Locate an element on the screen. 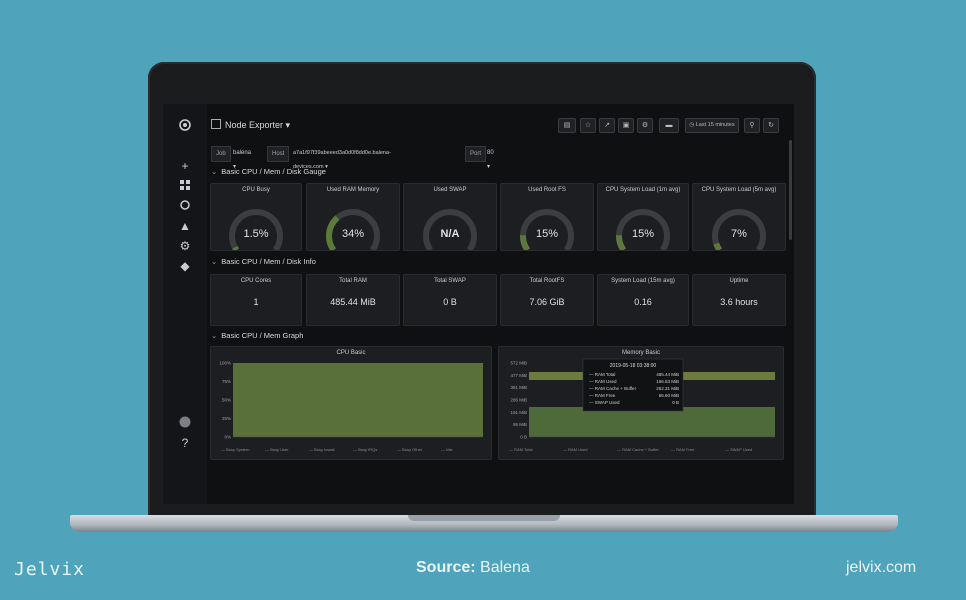 This screenshot has height=600, width=966. panel-title: Total RootFS is located at coordinates (547, 281).